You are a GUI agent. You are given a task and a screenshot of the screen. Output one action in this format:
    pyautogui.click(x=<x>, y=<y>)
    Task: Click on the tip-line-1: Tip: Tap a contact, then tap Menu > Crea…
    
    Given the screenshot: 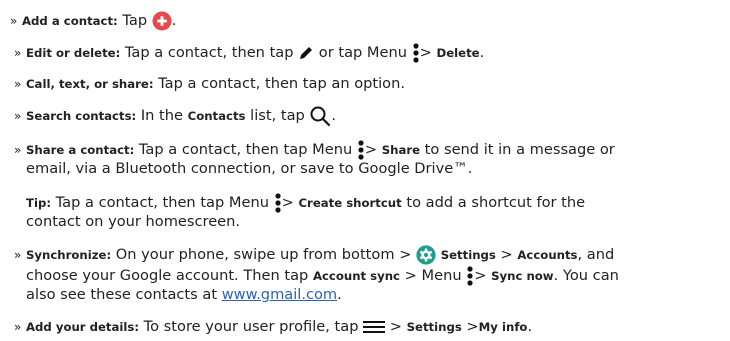 What is the action you would take?
    pyautogui.click(x=305, y=203)
    